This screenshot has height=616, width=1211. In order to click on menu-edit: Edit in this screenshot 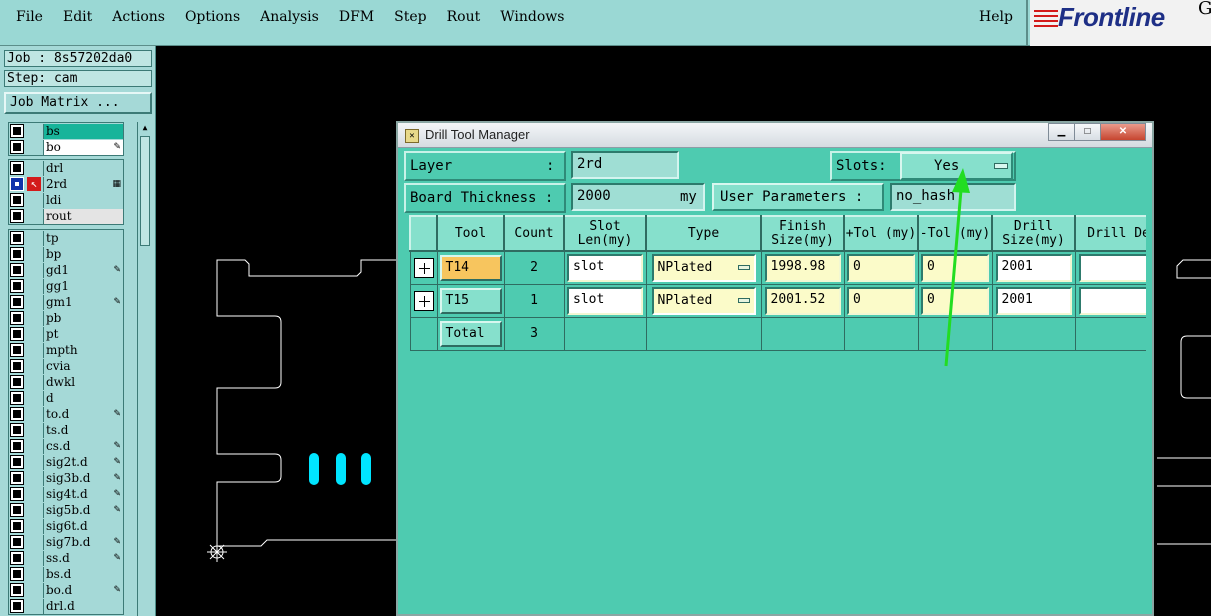, I will do `click(77, 19)`.